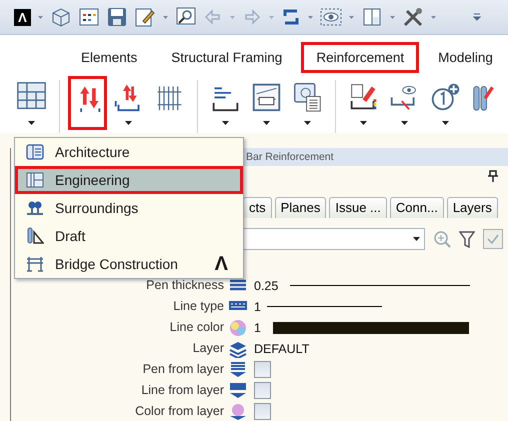 The height and width of the screenshot is (421, 508). I want to click on menu-item: Engineering, so click(129, 180).